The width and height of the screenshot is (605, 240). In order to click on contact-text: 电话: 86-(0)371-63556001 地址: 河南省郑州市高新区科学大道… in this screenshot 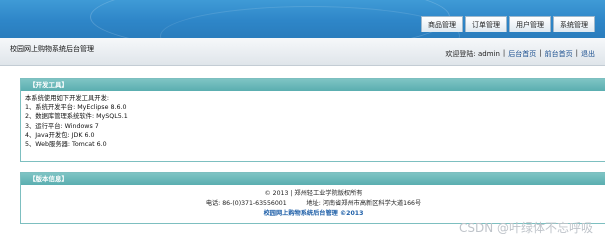, I will do `click(313, 203)`.